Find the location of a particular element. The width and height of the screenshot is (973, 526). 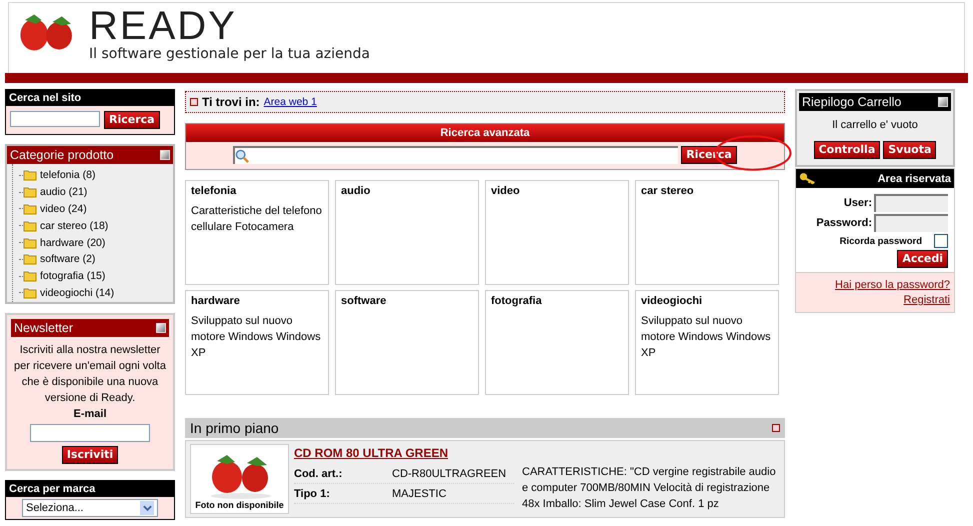

search-icon is located at coordinates (242, 156).